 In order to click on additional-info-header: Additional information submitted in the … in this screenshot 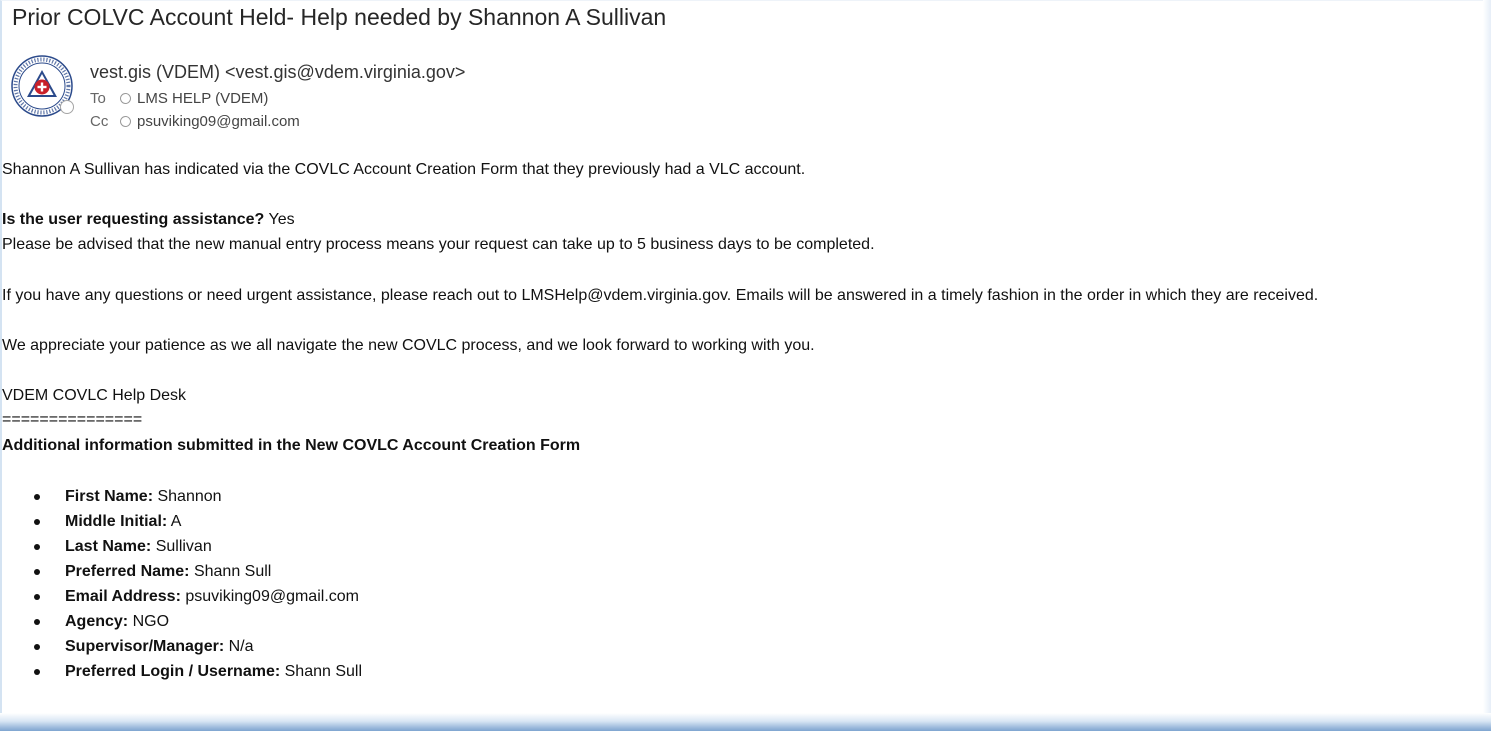, I will do `click(291, 446)`.